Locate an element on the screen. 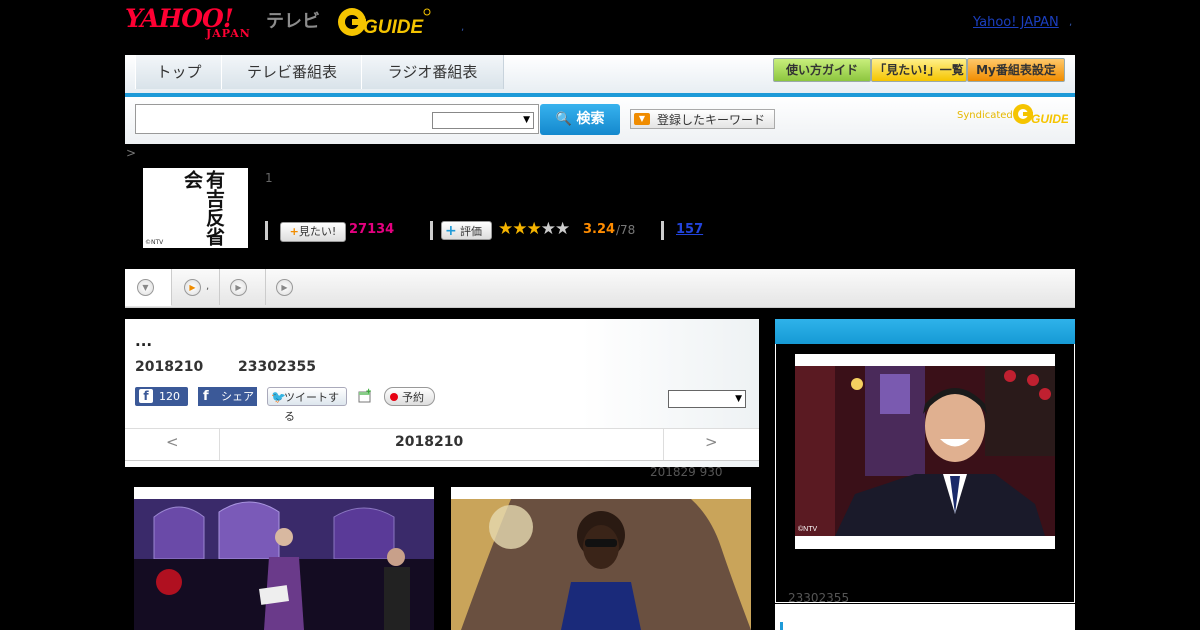 The width and height of the screenshot is (1200, 630). want-button: +見たい! is located at coordinates (313, 232).